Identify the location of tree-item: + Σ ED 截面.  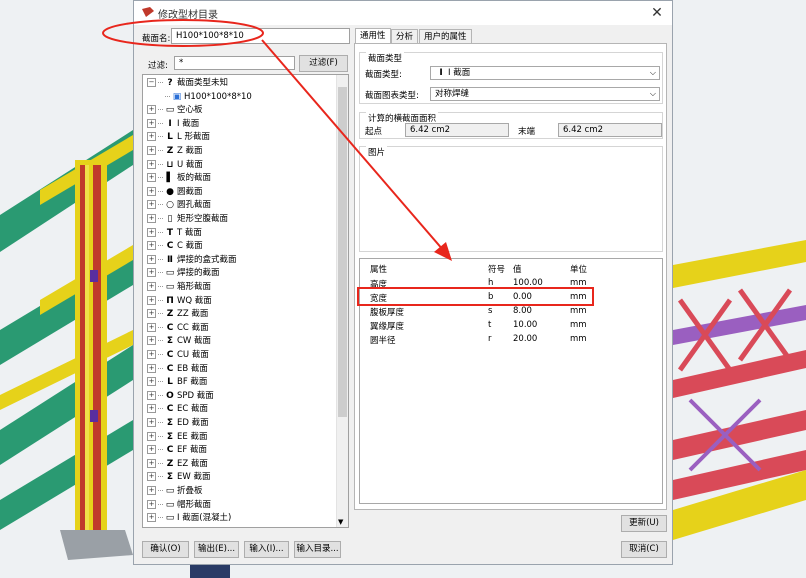
(178, 424).